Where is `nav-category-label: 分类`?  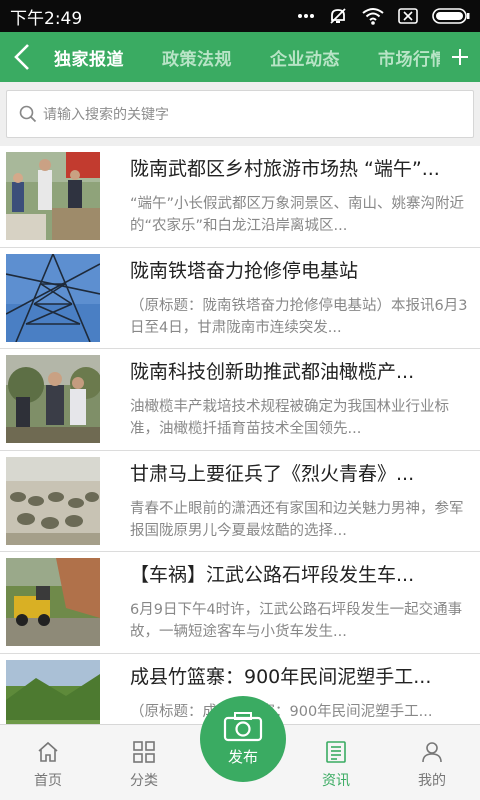
nav-category-label: 分类 is located at coordinates (144, 780).